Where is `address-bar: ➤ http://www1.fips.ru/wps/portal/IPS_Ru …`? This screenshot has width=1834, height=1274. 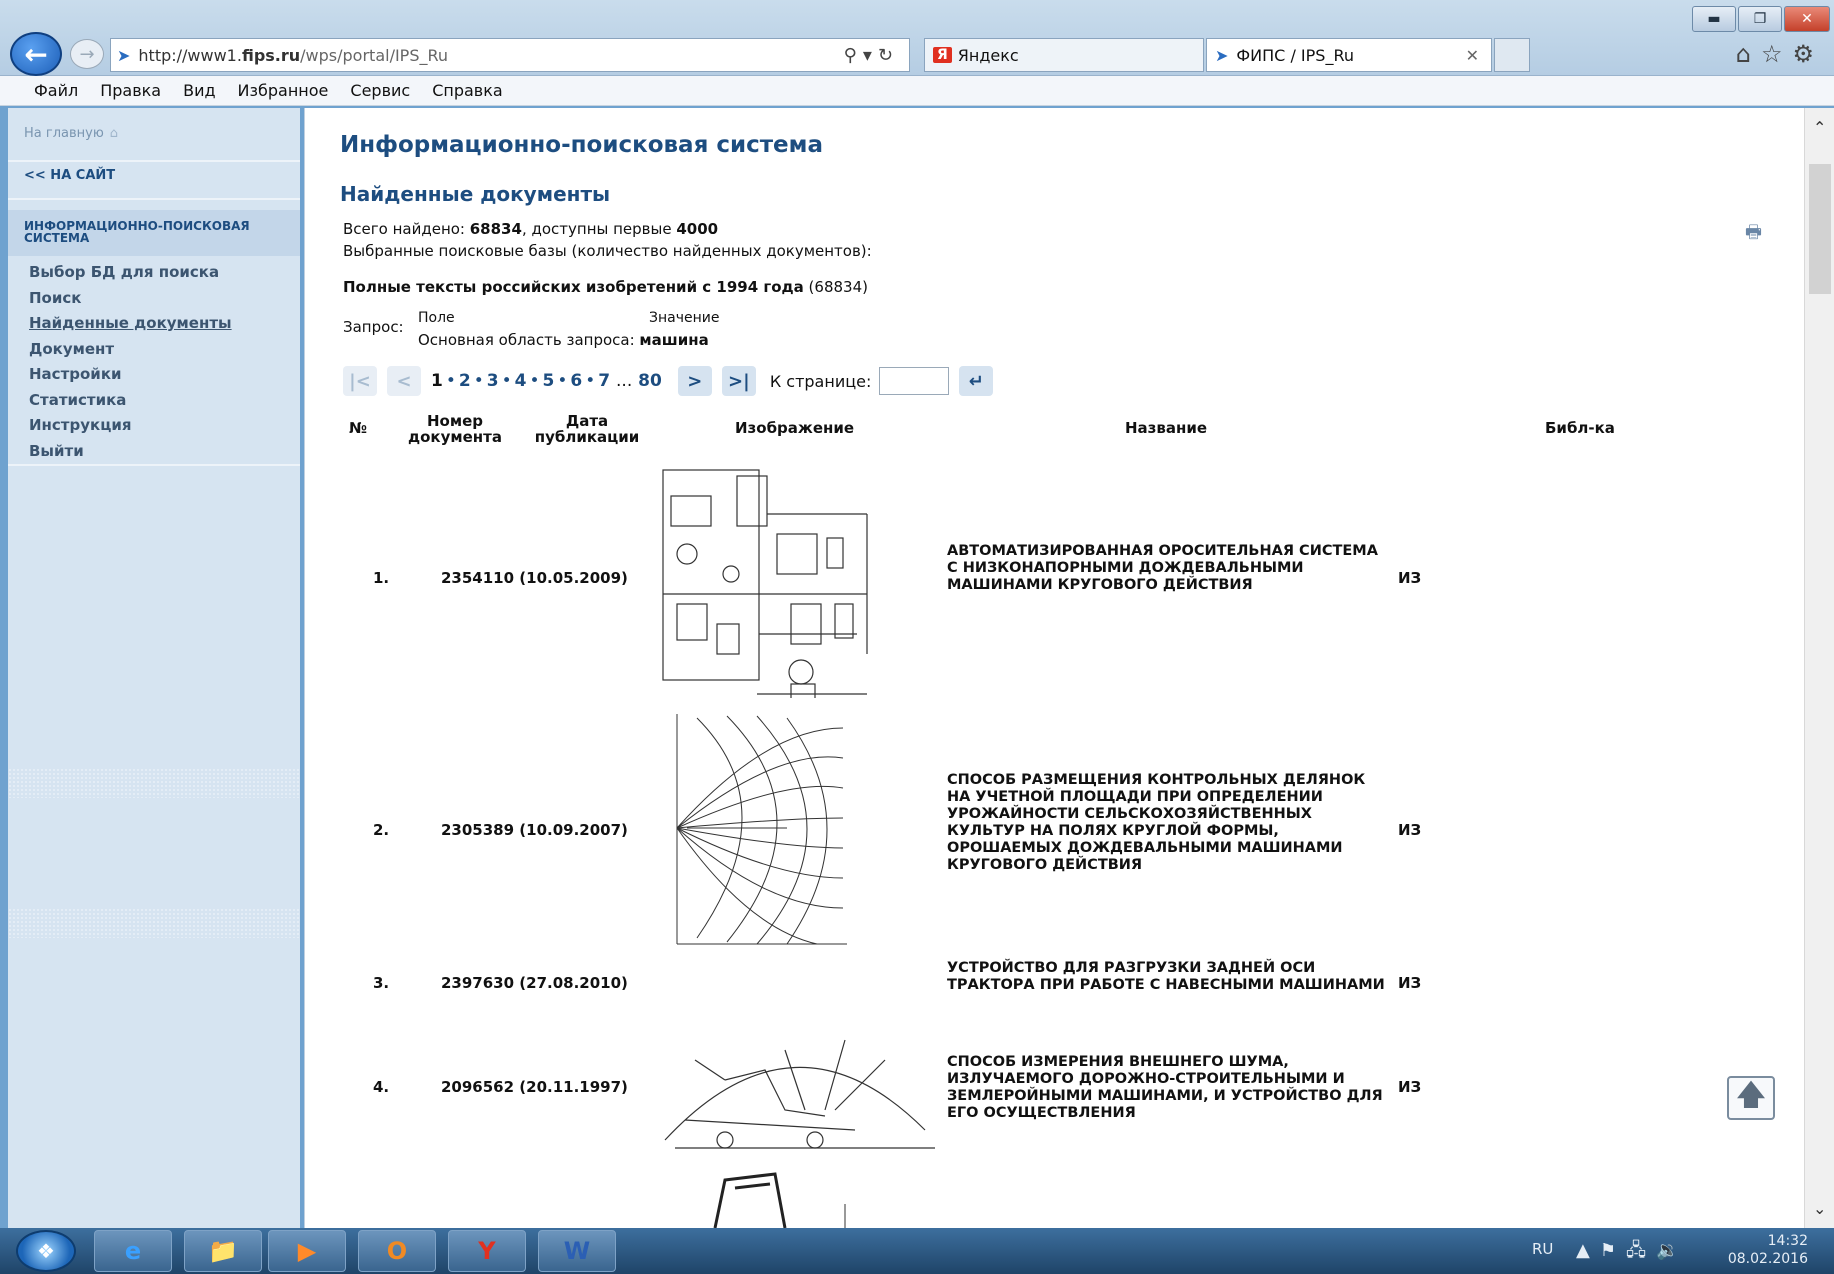
address-bar: ➤ http://www1.fips.ru/wps/portal/IPS_Ru … is located at coordinates (510, 55).